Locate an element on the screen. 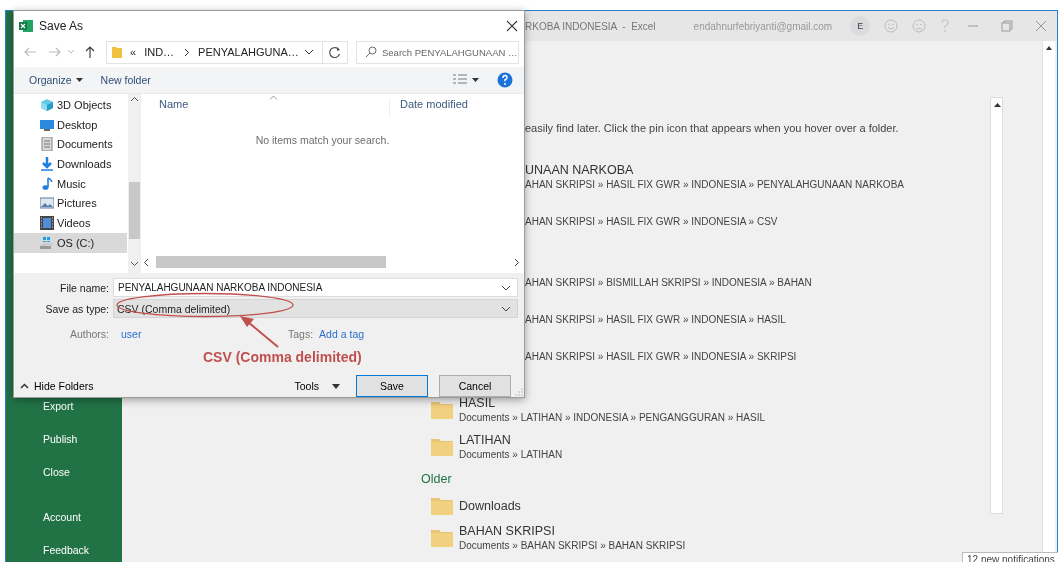  folder-path: AHAN SKRIPSI » HASIL FIX GWR » INDONESIA » HASIL is located at coordinates (655, 320).